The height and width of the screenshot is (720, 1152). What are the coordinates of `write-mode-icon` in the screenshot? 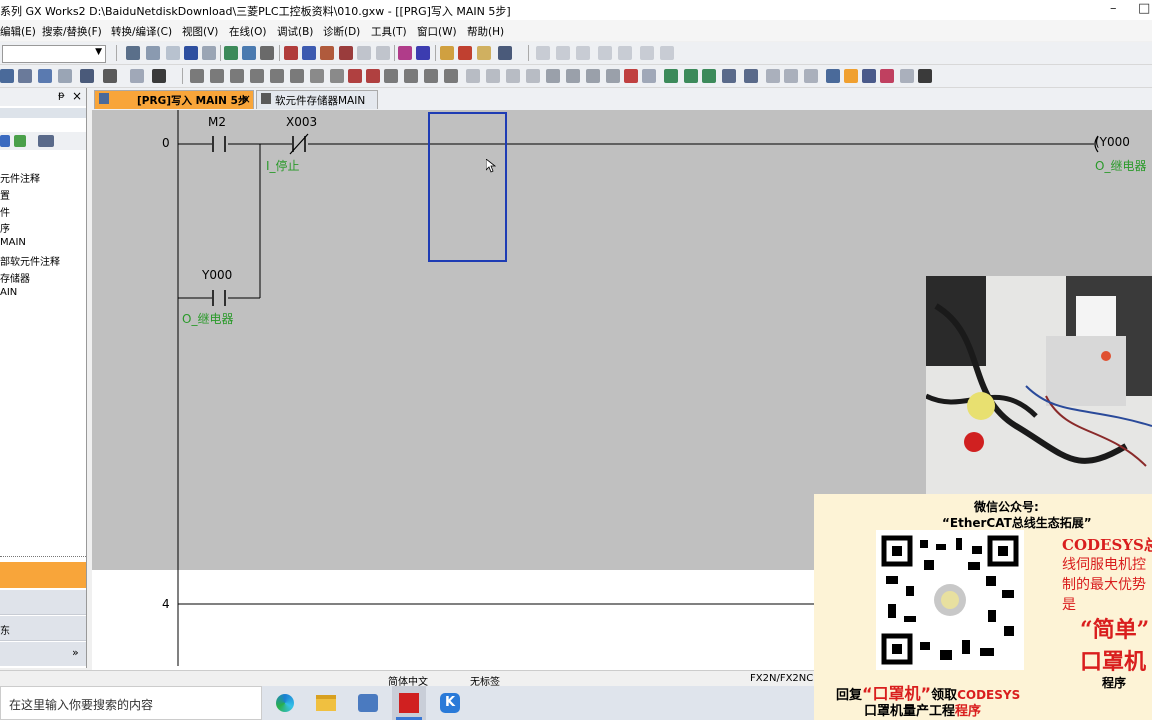 It's located at (110, 76).